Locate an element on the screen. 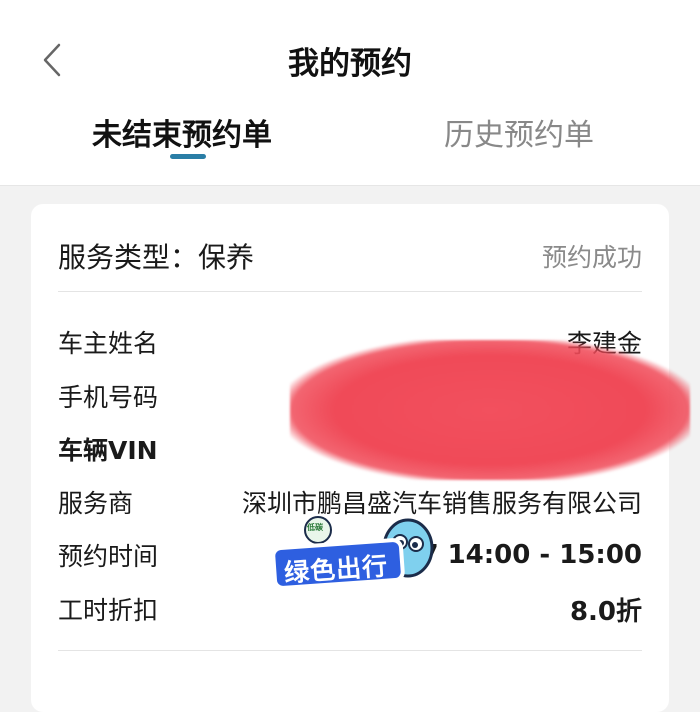  labor-discount-label: 工时折扣 is located at coordinates (108, 610).